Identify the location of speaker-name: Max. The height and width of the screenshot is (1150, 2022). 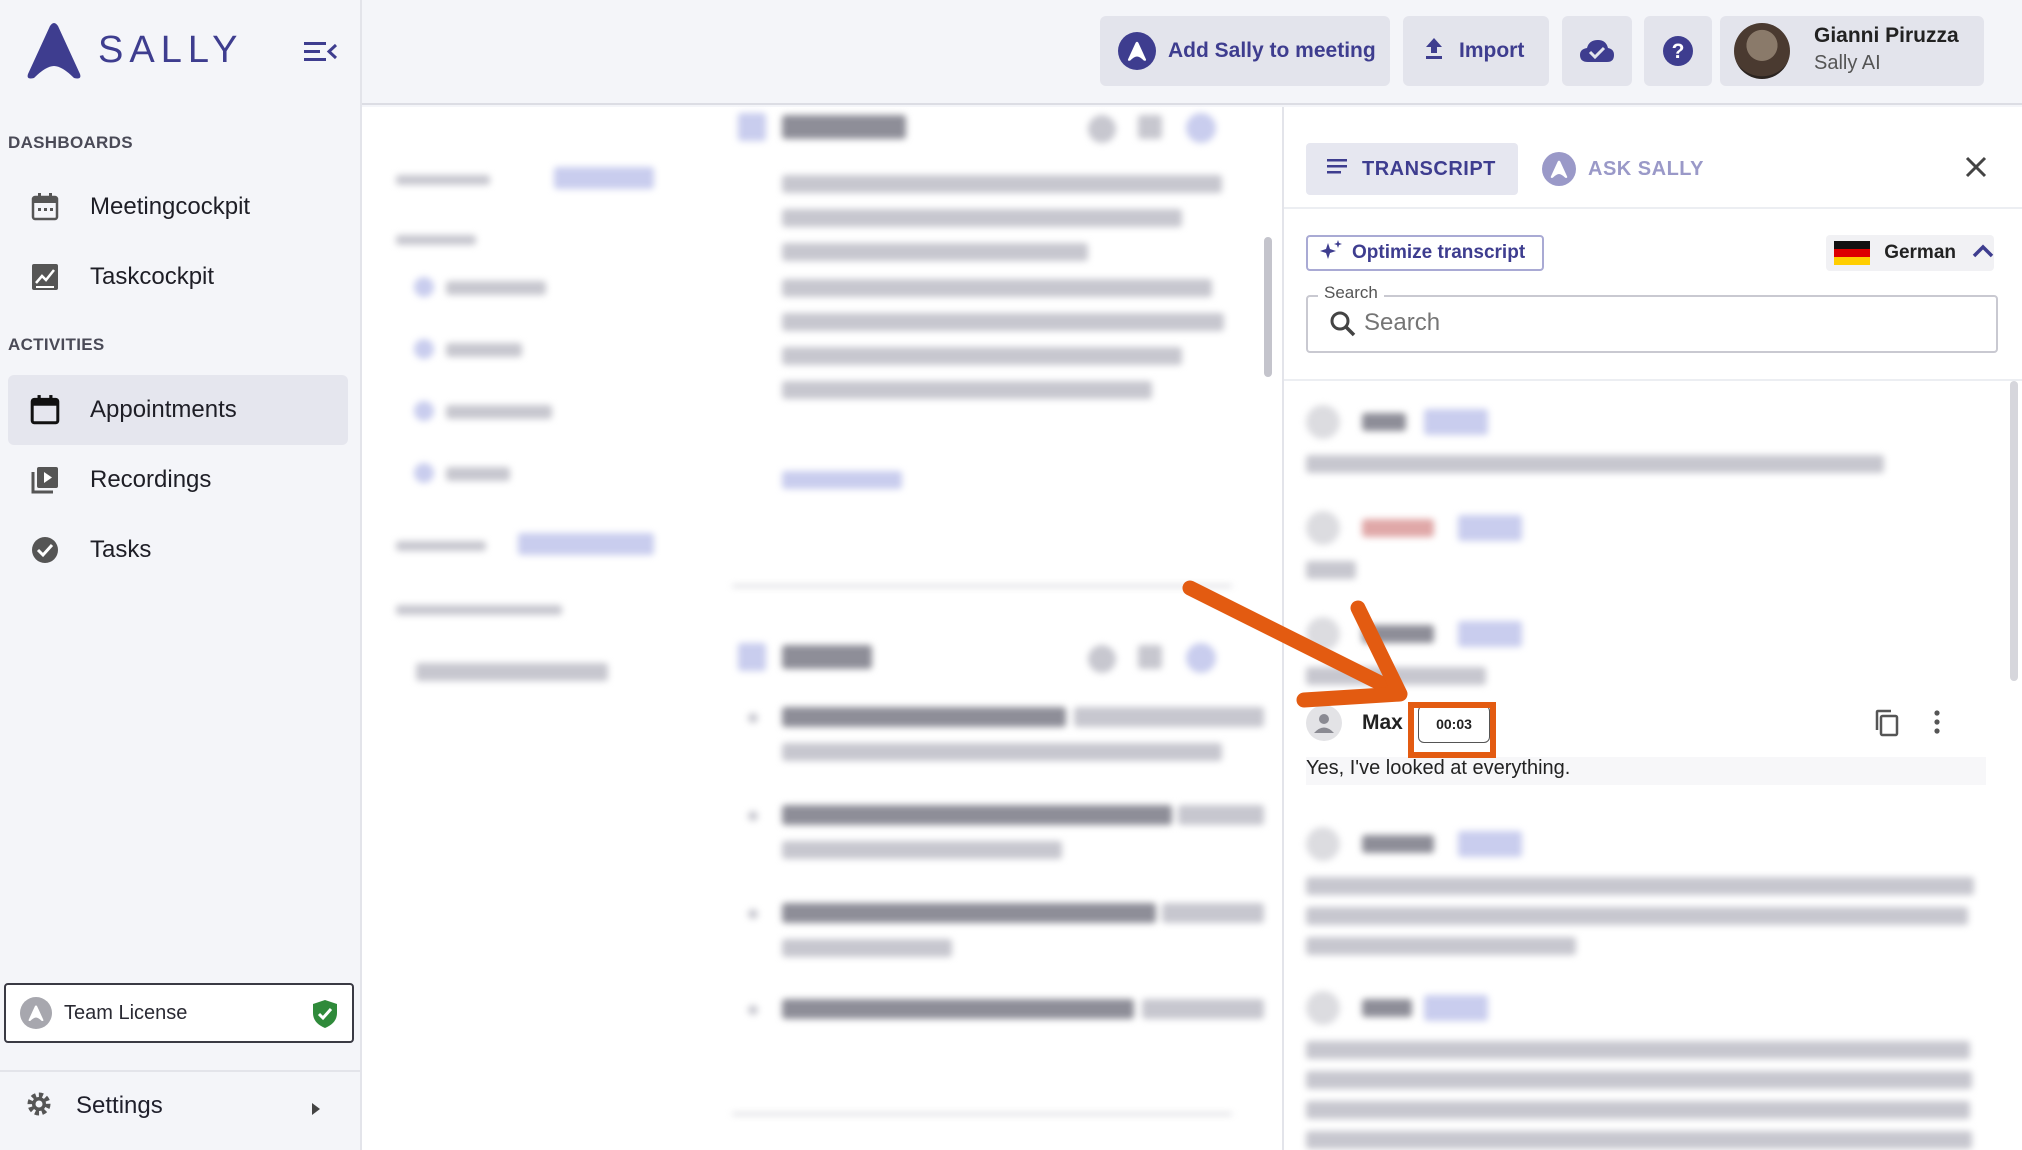
(1382, 722).